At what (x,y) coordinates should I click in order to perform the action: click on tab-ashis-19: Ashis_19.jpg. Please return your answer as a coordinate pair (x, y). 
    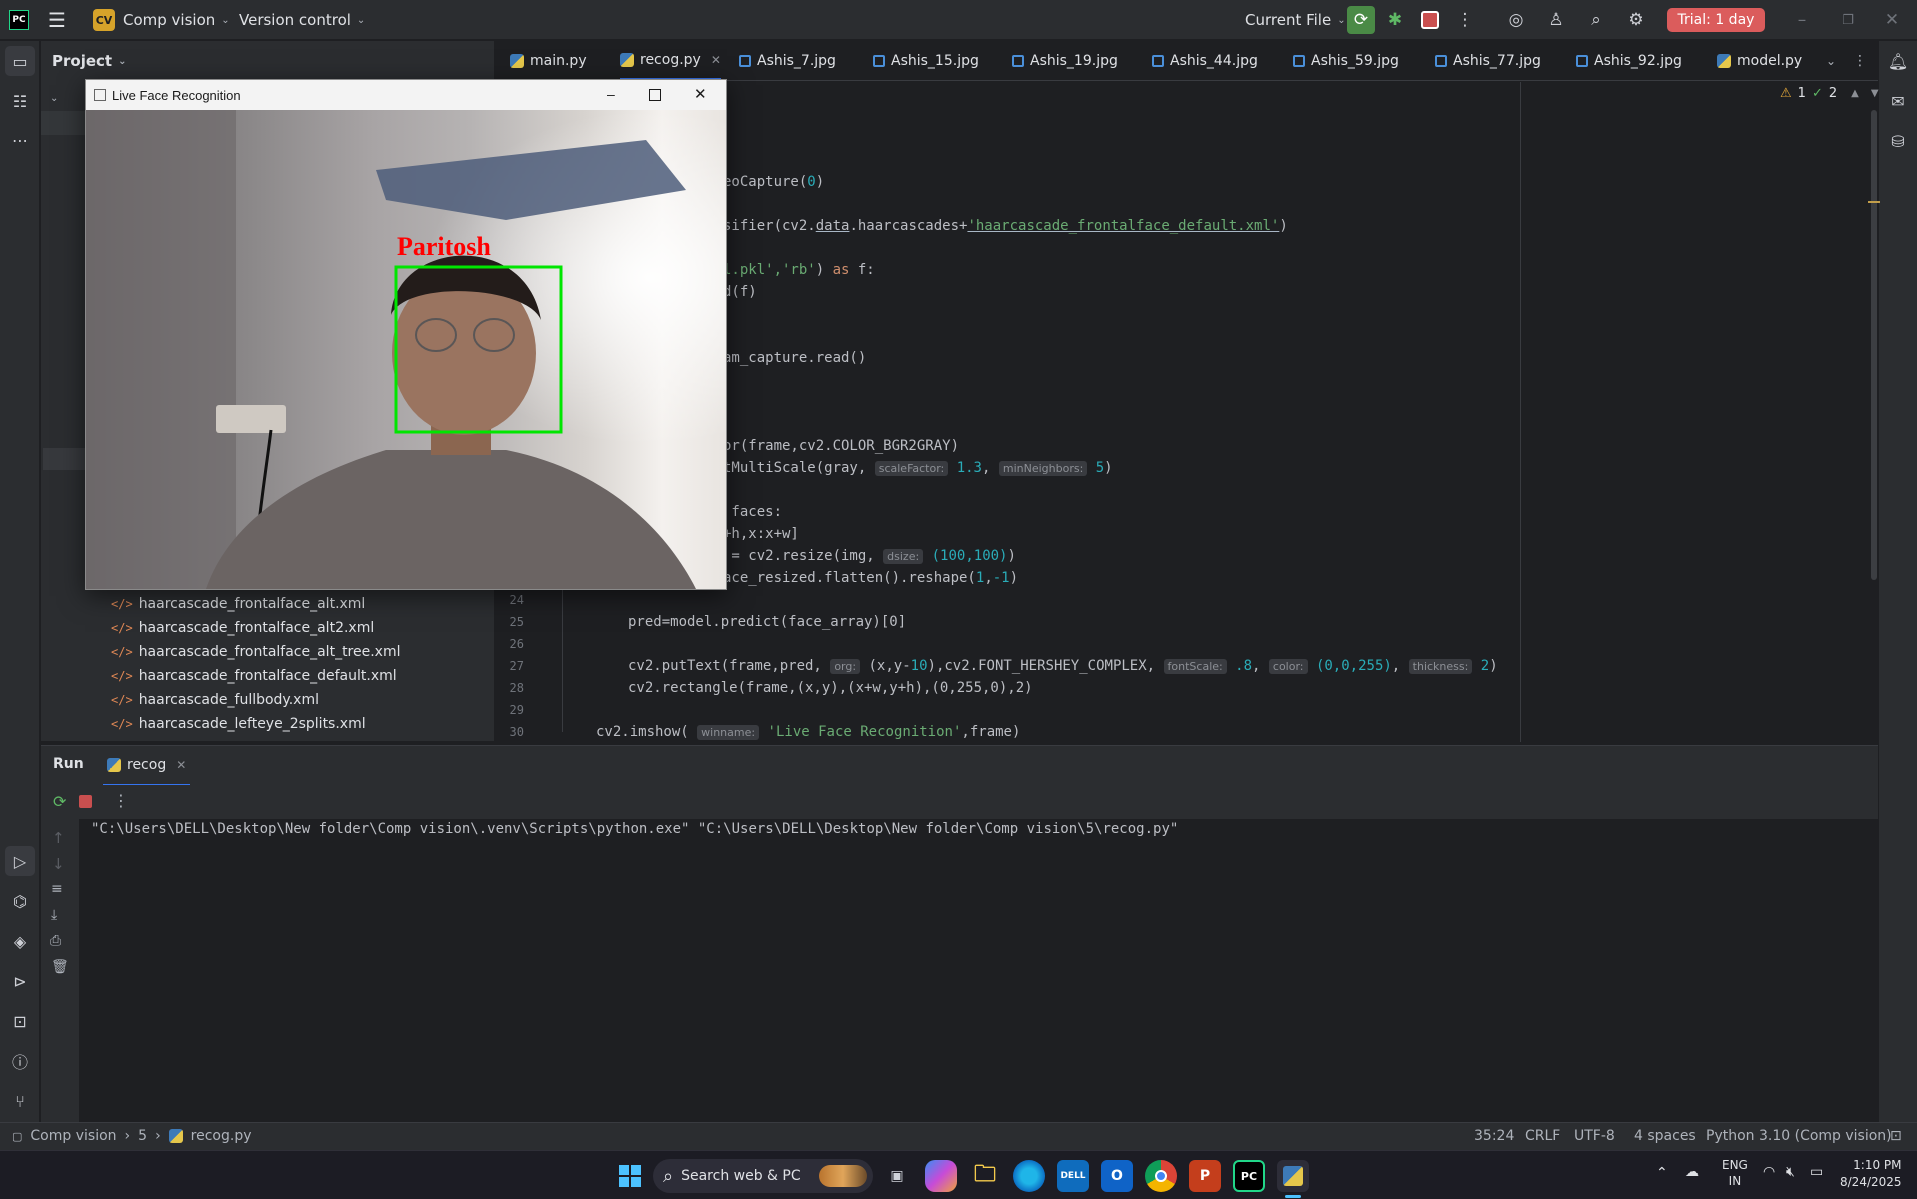
    Looking at the image, I should click on (1065, 61).